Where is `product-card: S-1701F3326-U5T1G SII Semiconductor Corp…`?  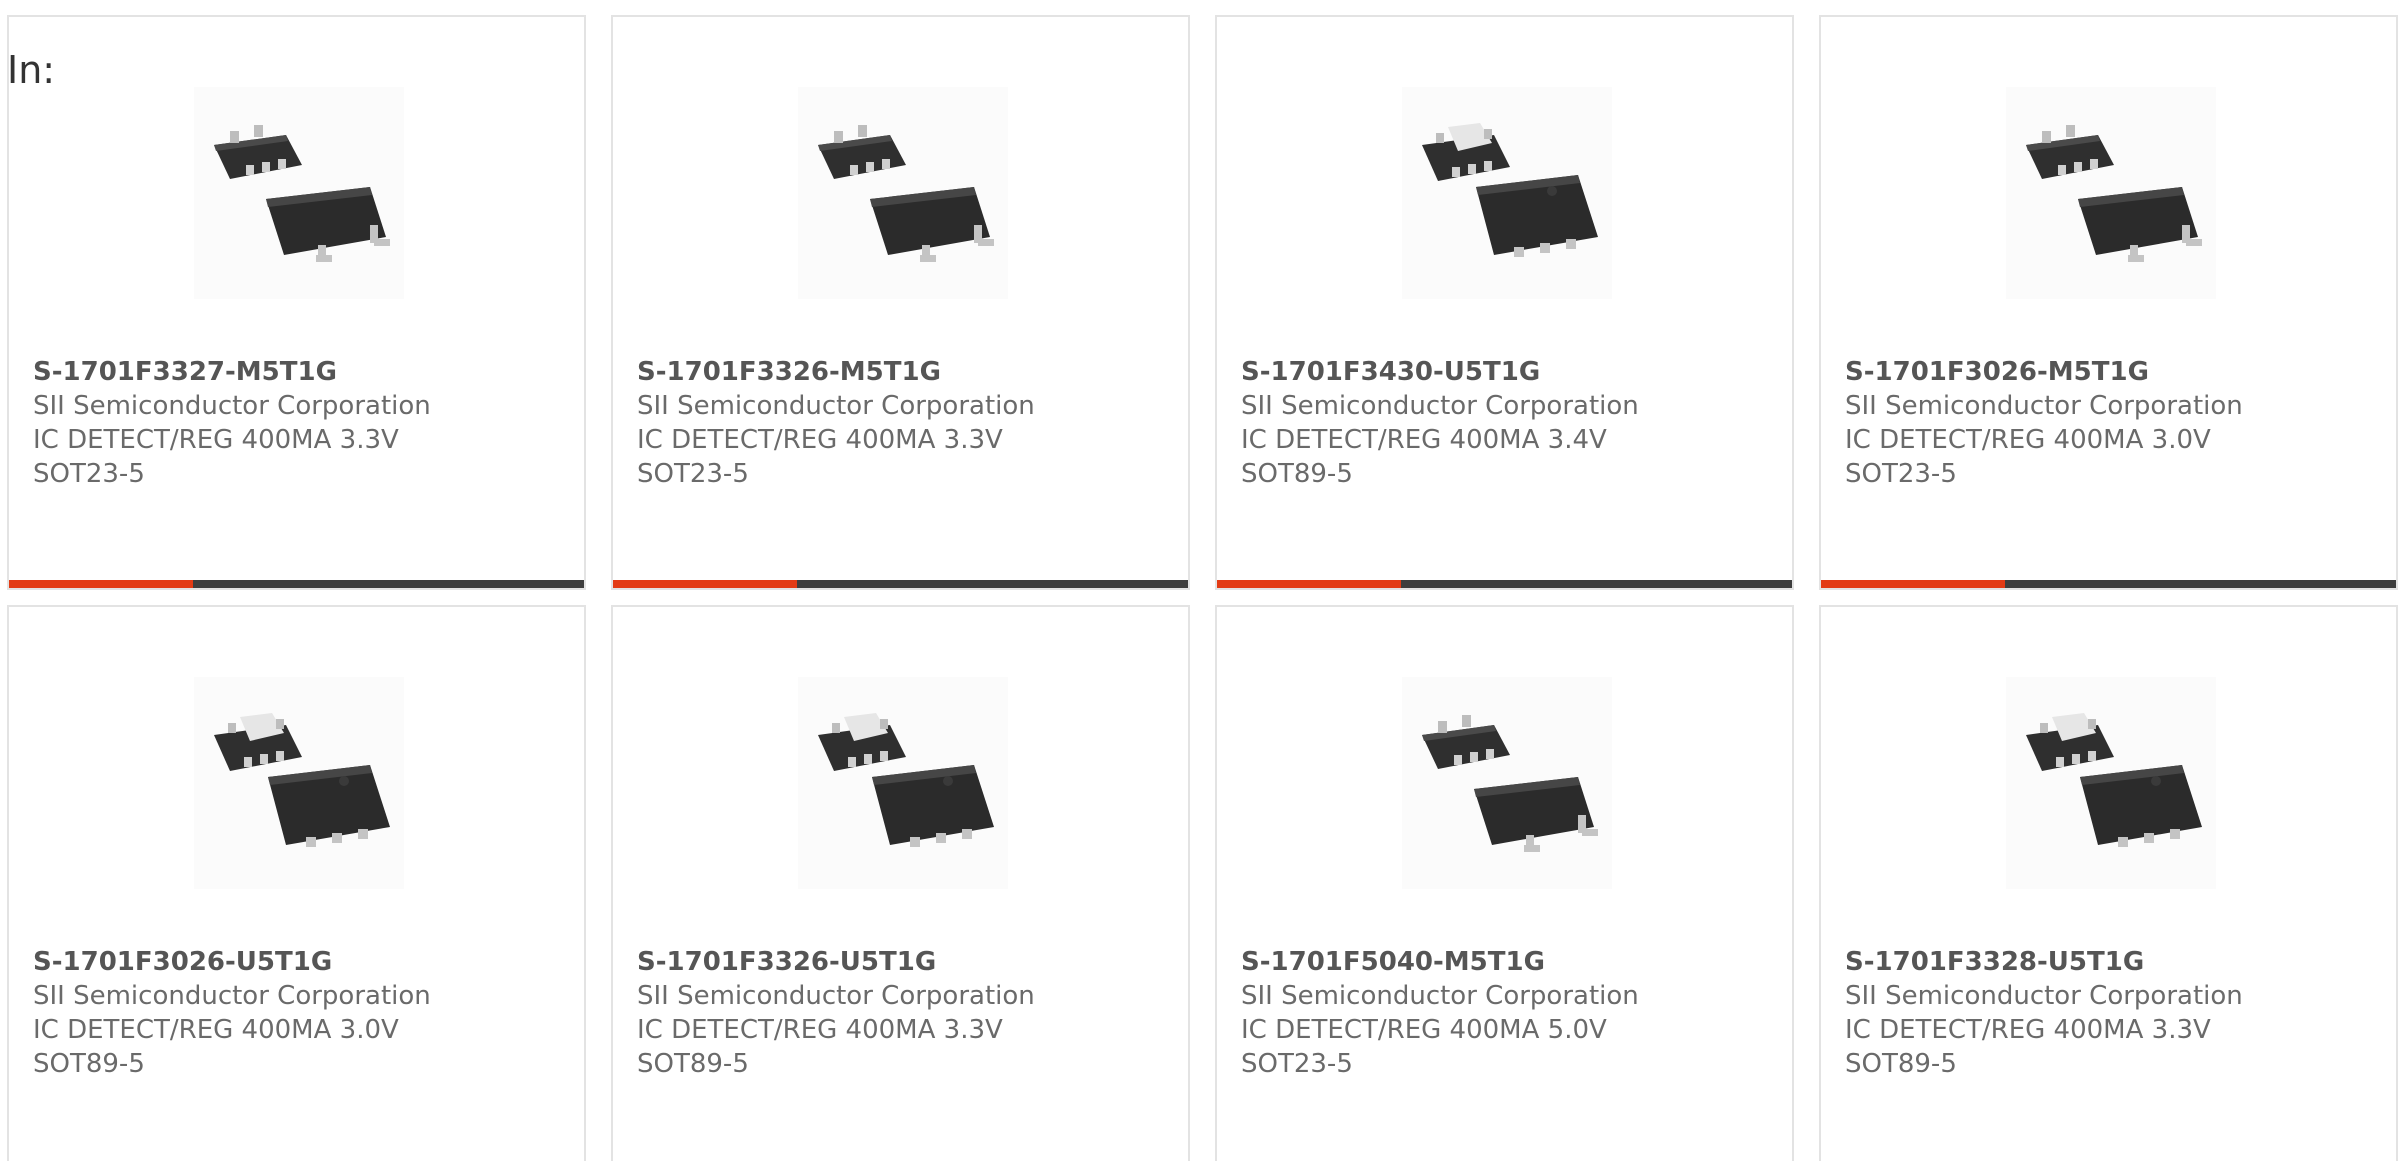 product-card: S-1701F3326-U5T1G SII Semiconductor Corp… is located at coordinates (900, 883).